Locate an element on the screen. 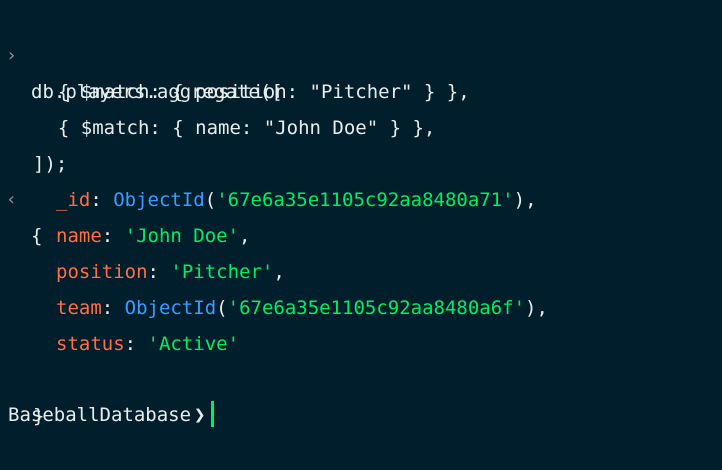  text-cursor is located at coordinates (213, 413).